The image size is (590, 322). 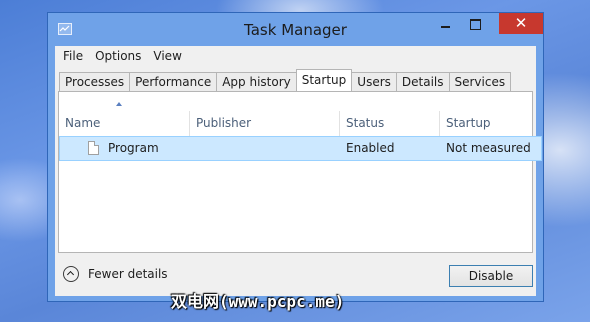 What do you see at coordinates (295, 30) in the screenshot?
I see `title-bar: Task Manager ✕` at bounding box center [295, 30].